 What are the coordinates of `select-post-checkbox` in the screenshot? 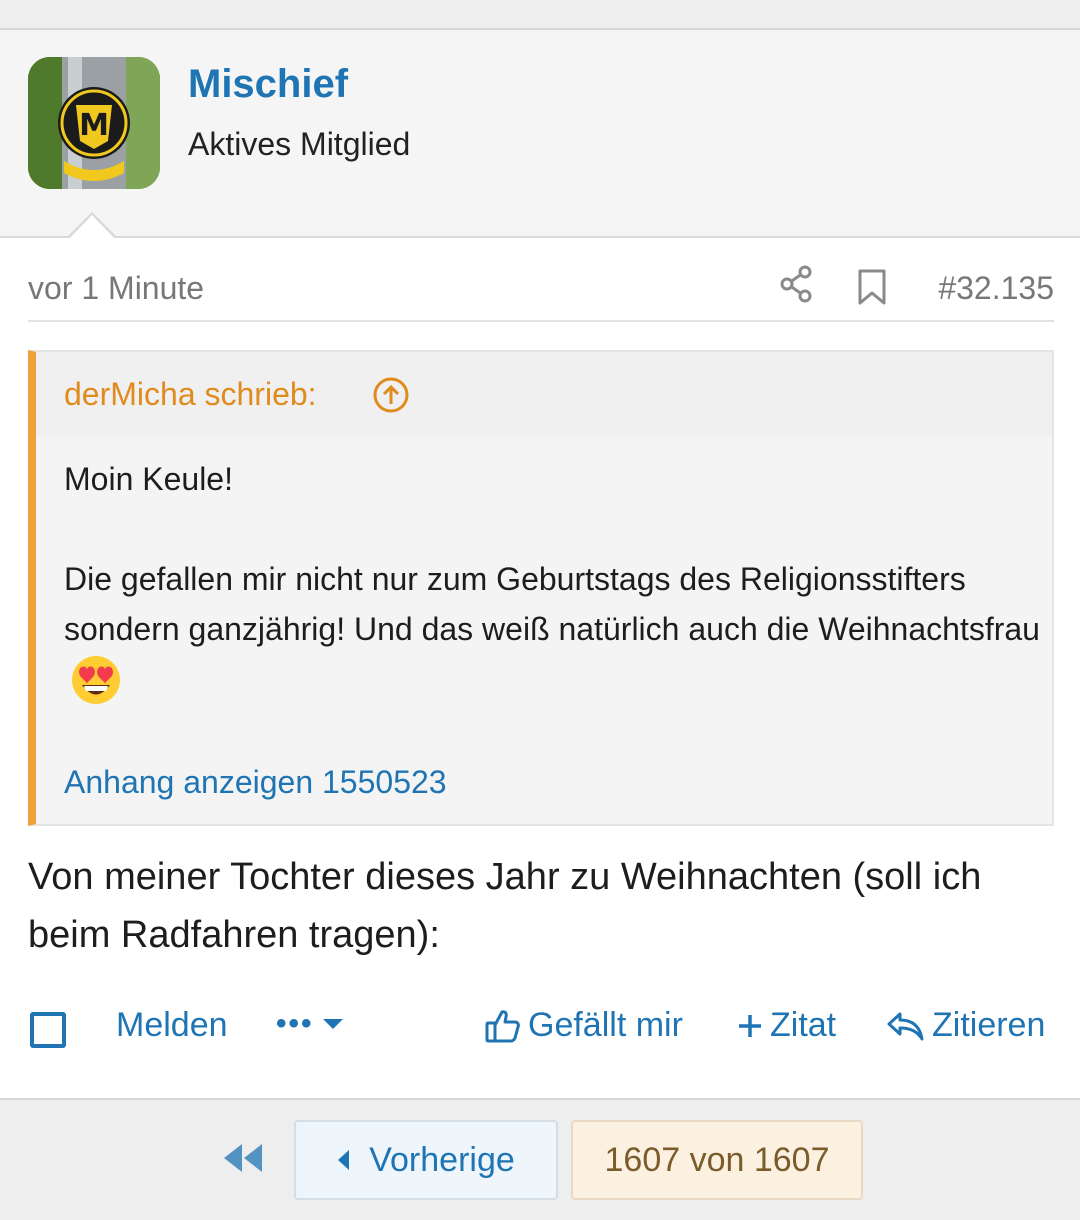 It's located at (48, 1030).